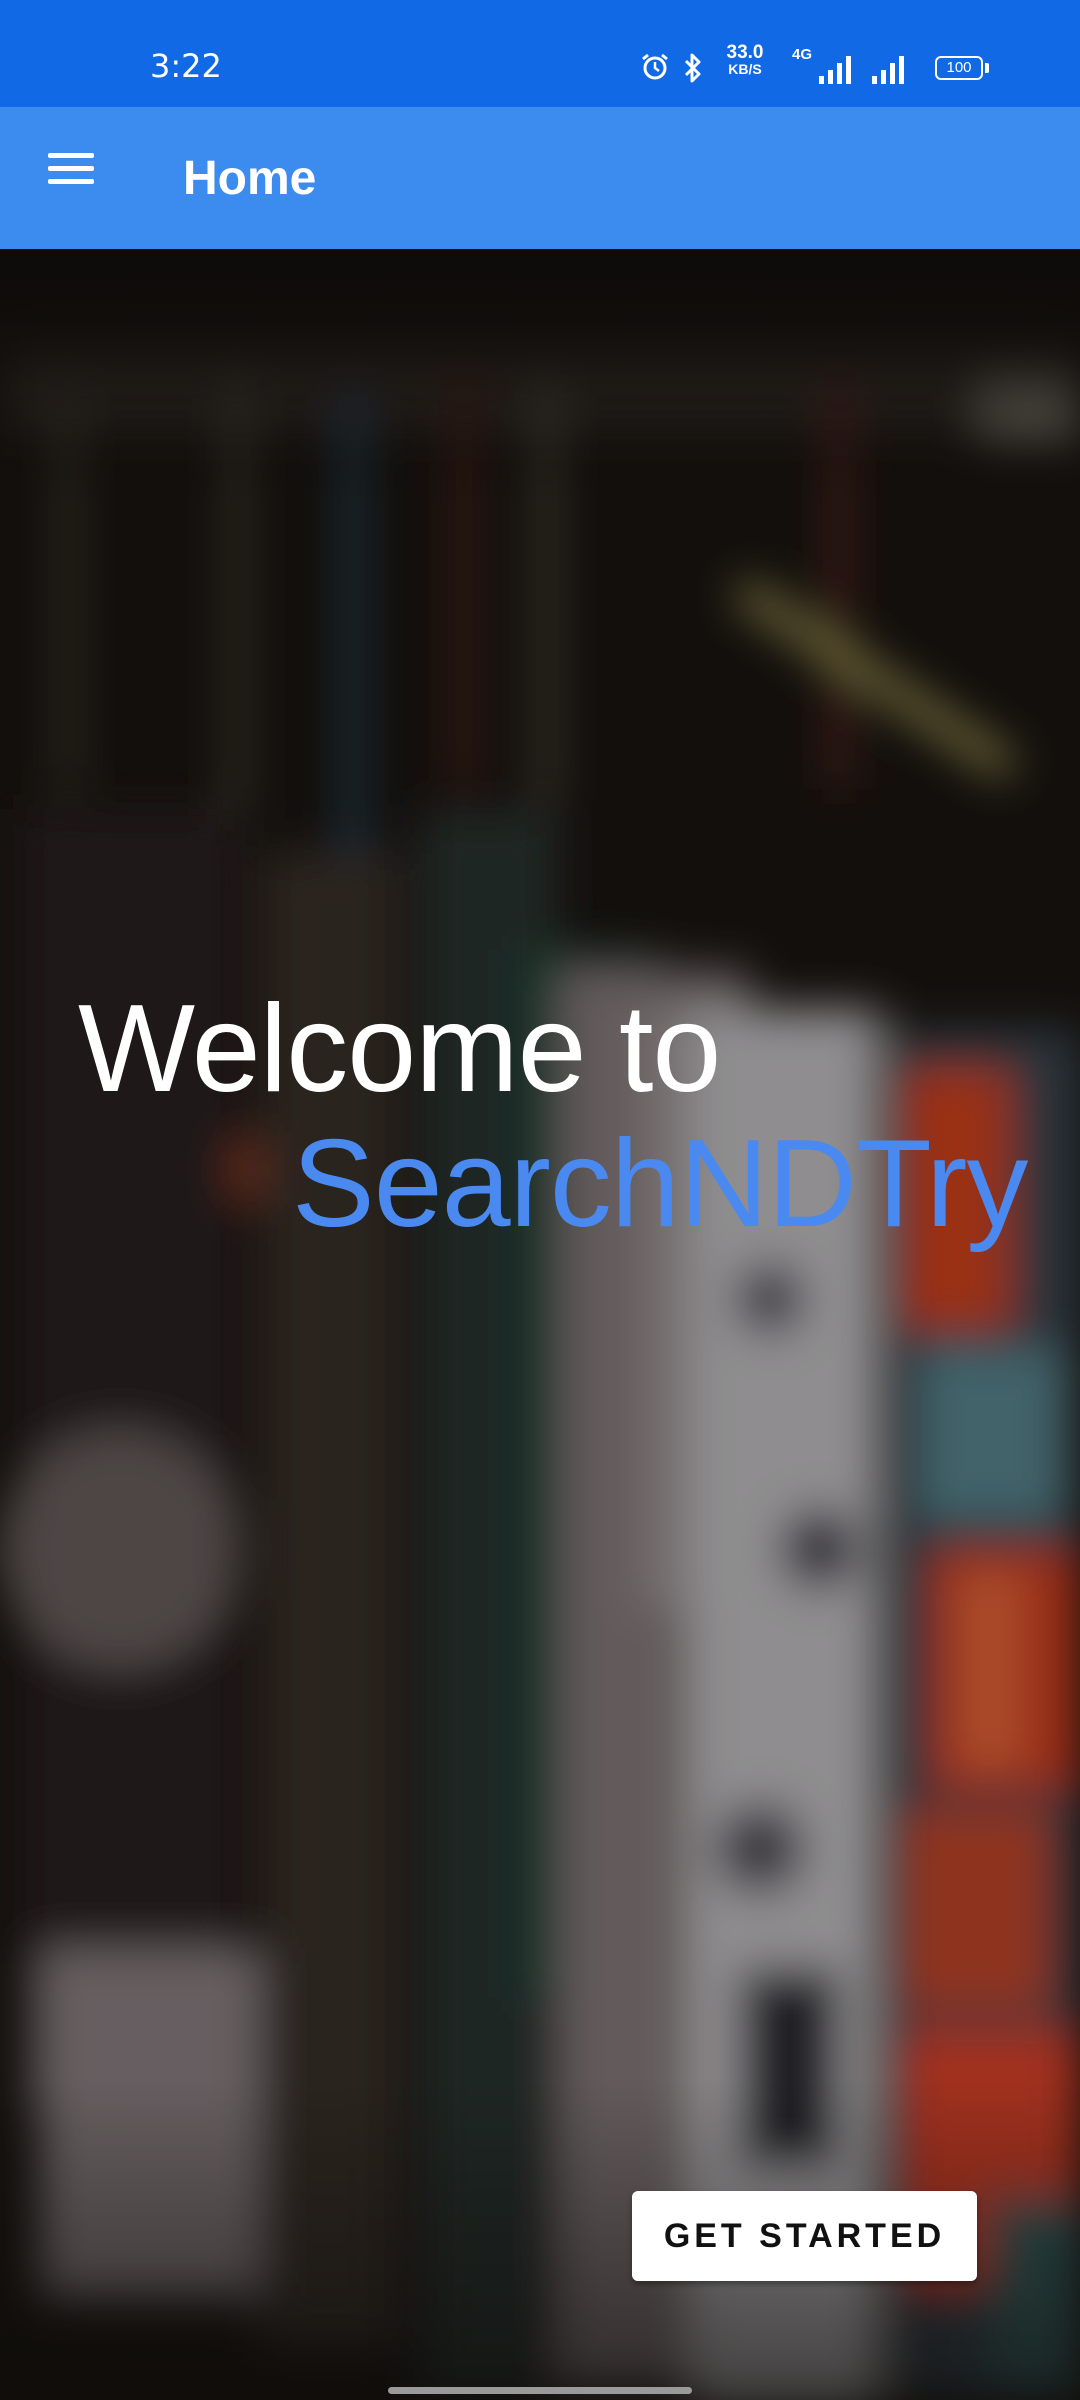  What do you see at coordinates (540, 2390) in the screenshot?
I see `home-indicator` at bounding box center [540, 2390].